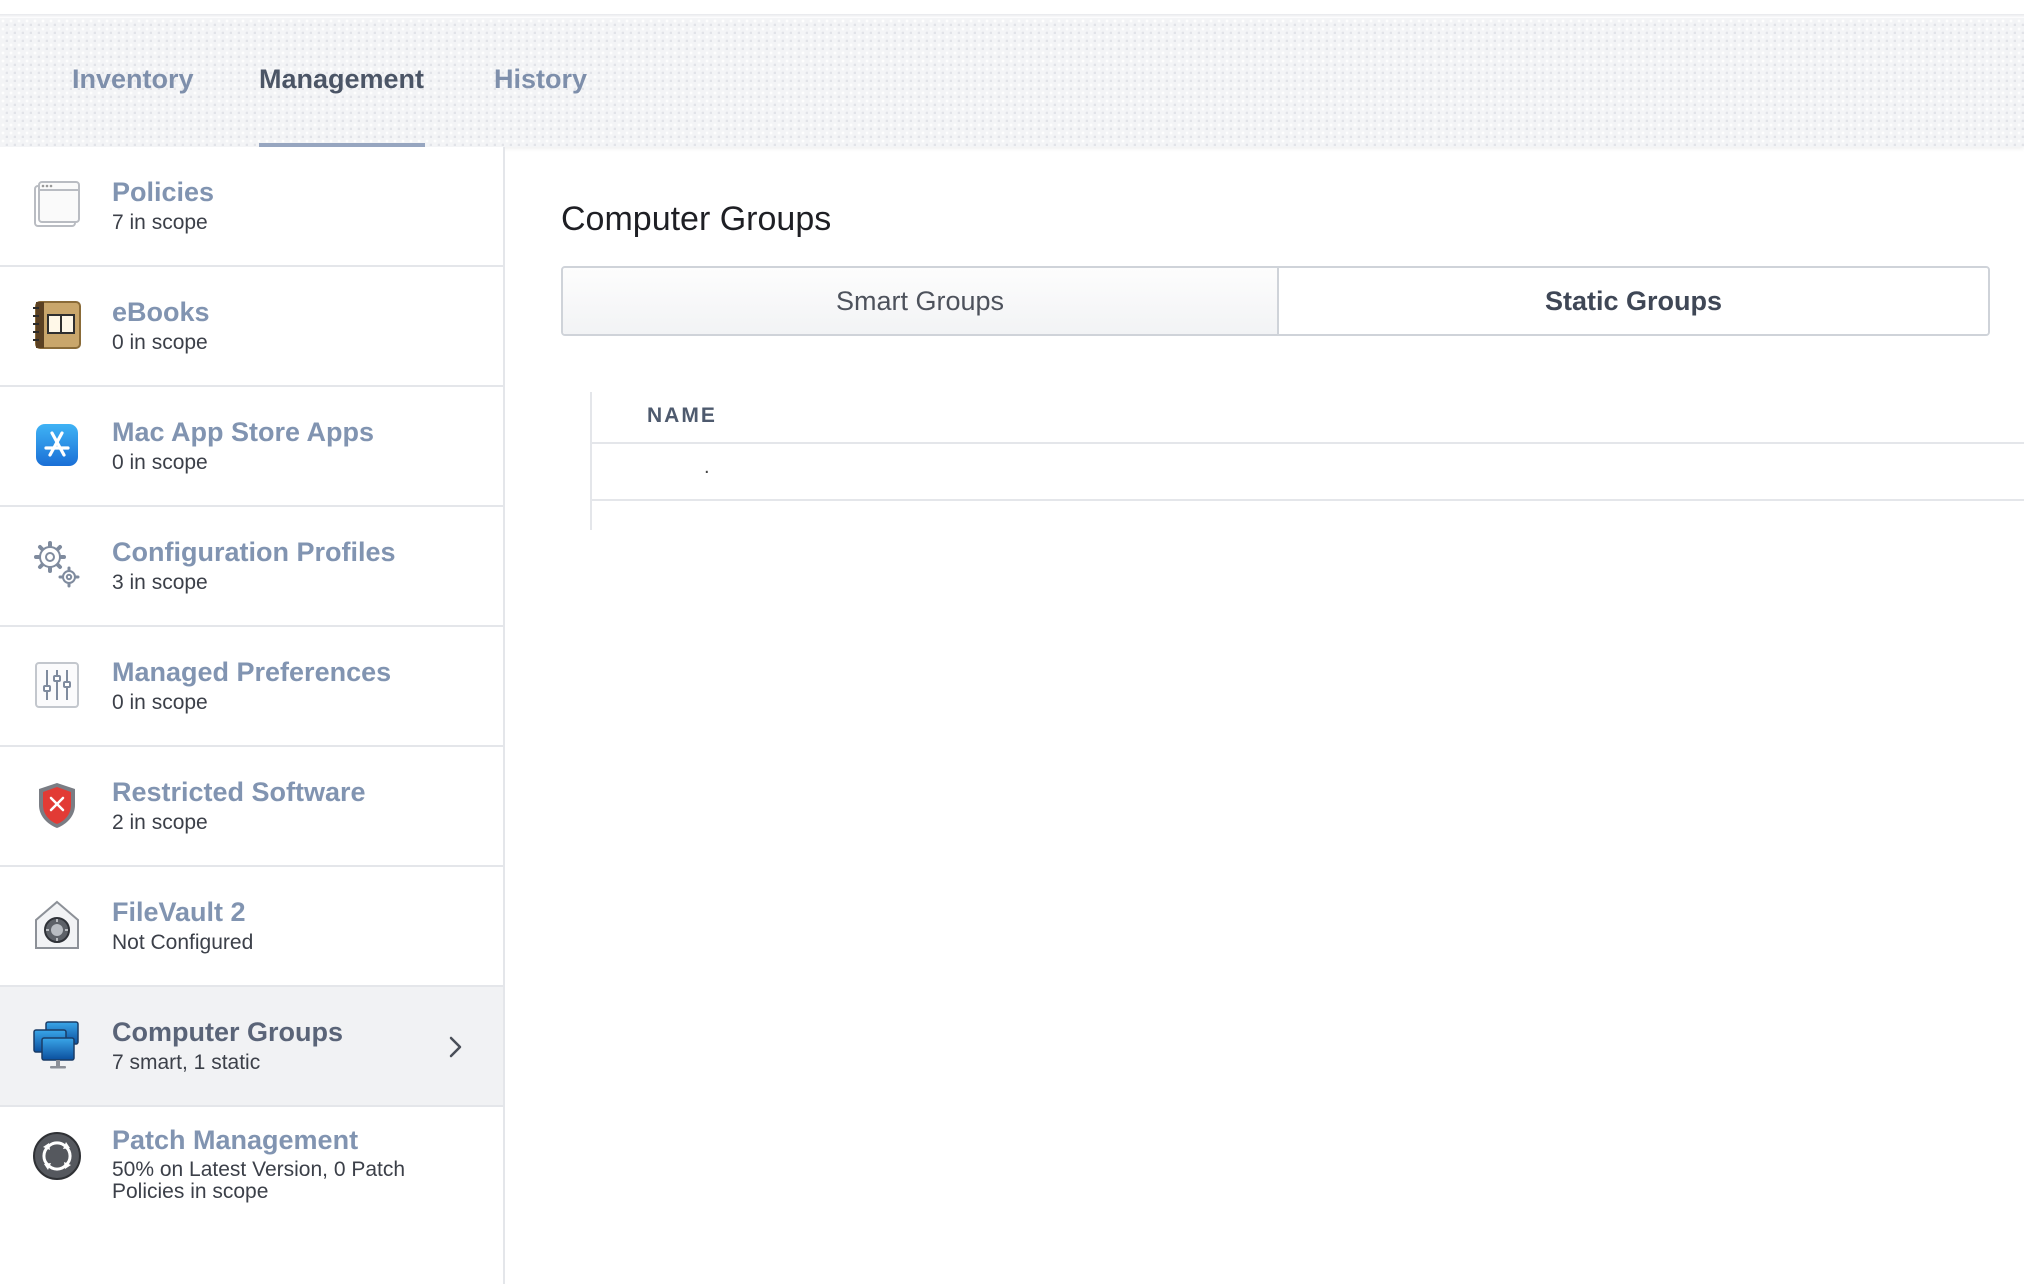  I want to click on ebook-icon, so click(57, 325).